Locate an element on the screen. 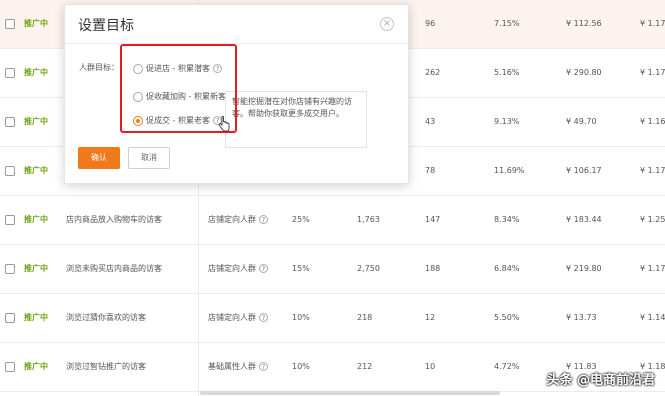  close-icon: × is located at coordinates (387, 24).